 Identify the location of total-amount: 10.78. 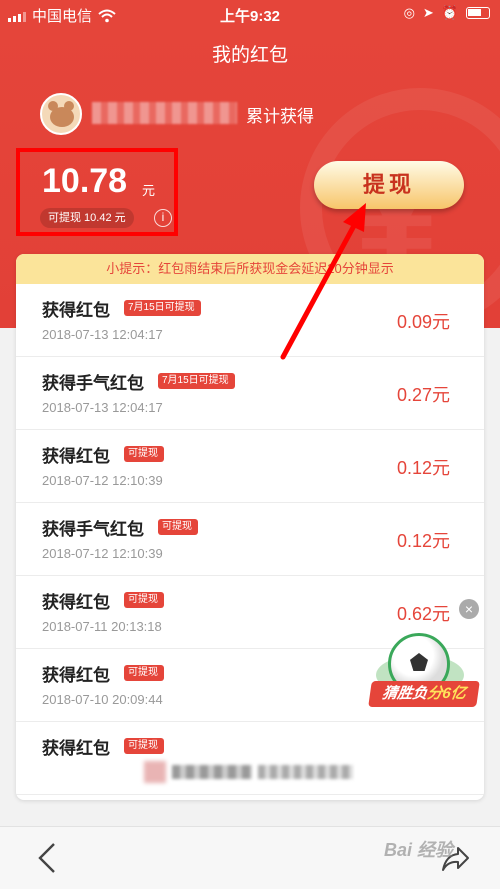
(85, 181).